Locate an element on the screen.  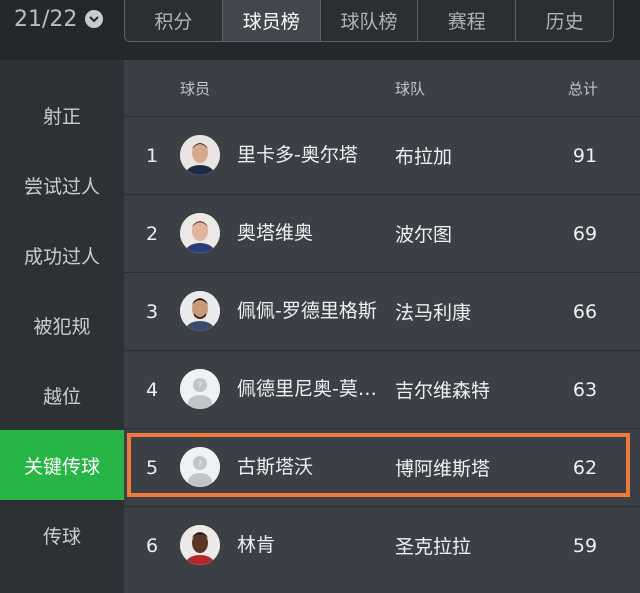
sidebar-item-key-passes: 关键传球 is located at coordinates (62, 465).